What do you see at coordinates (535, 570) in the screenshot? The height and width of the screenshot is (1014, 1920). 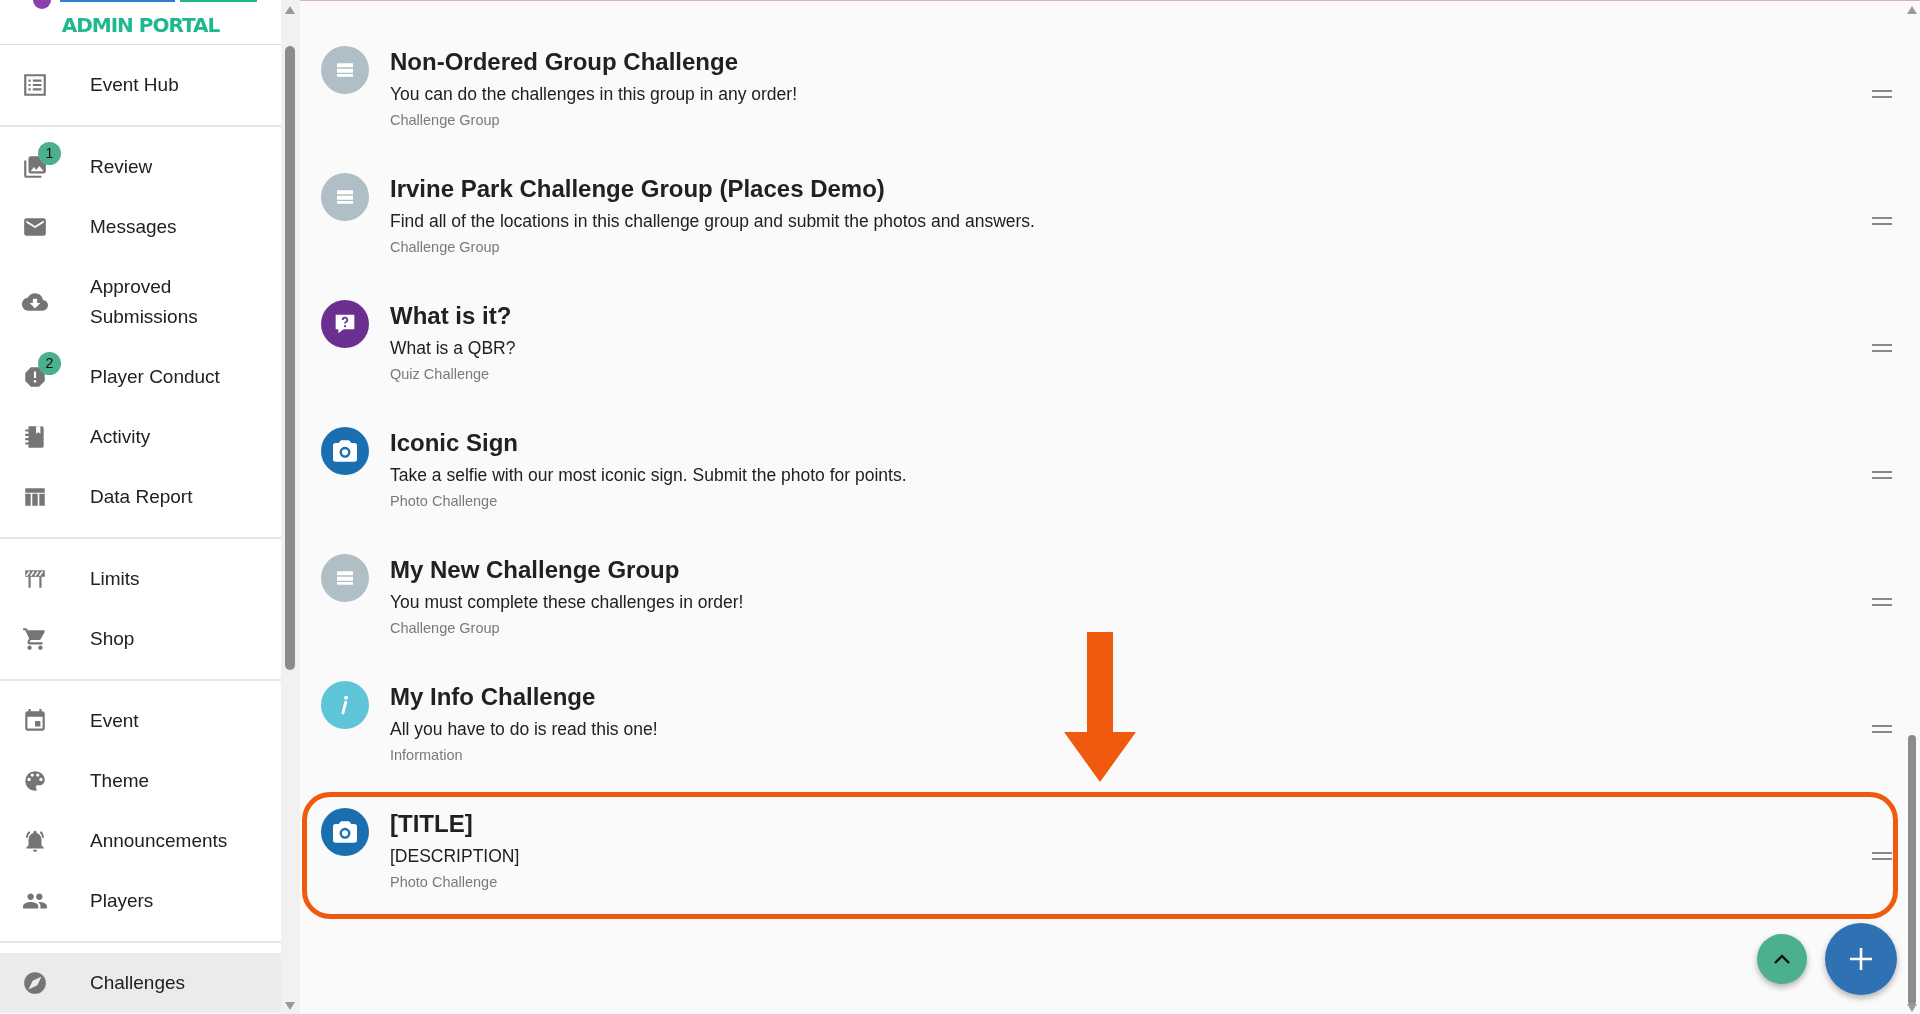 I see `challenge-title: My New Challenge Group` at bounding box center [535, 570].